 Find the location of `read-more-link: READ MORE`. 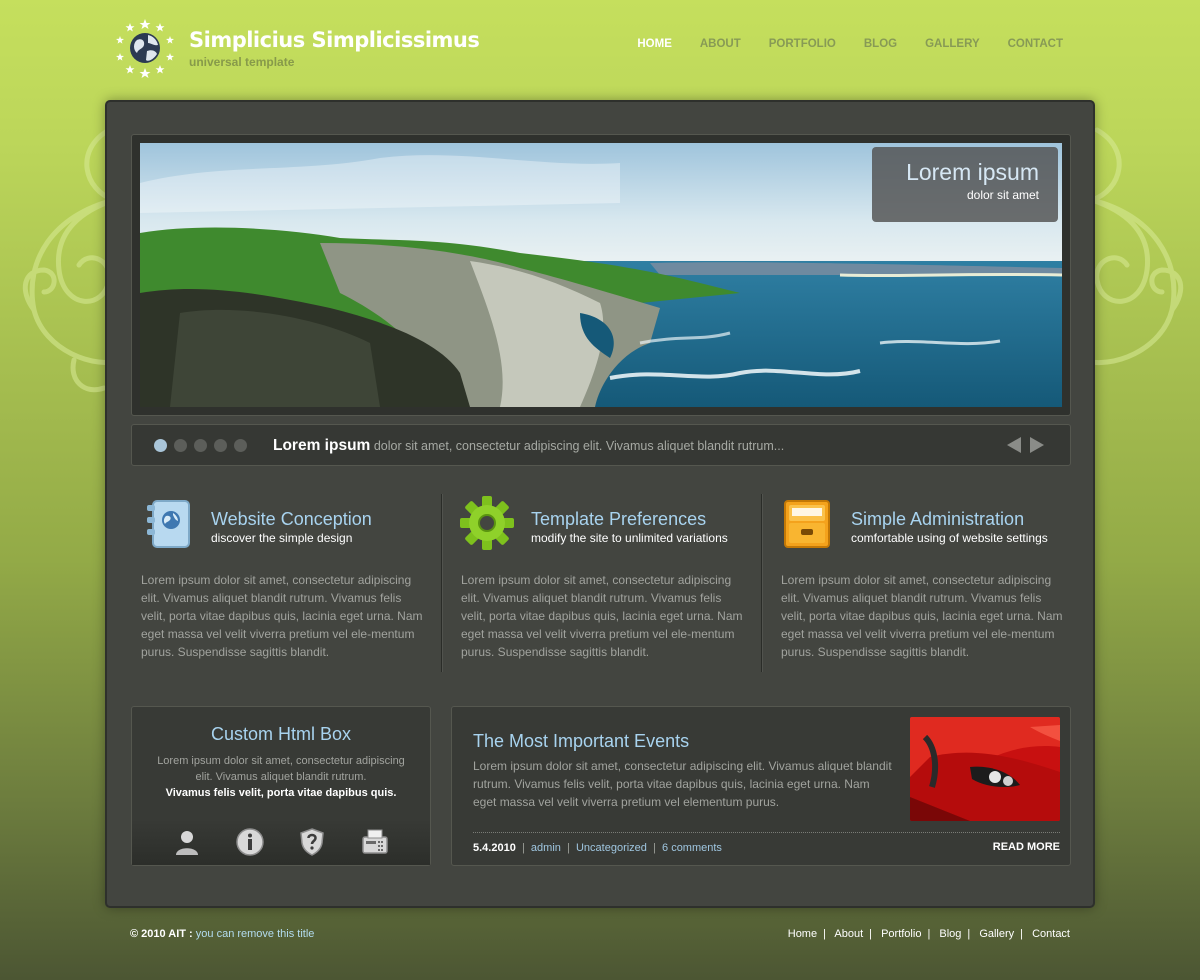

read-more-link: READ MORE is located at coordinates (1026, 847).